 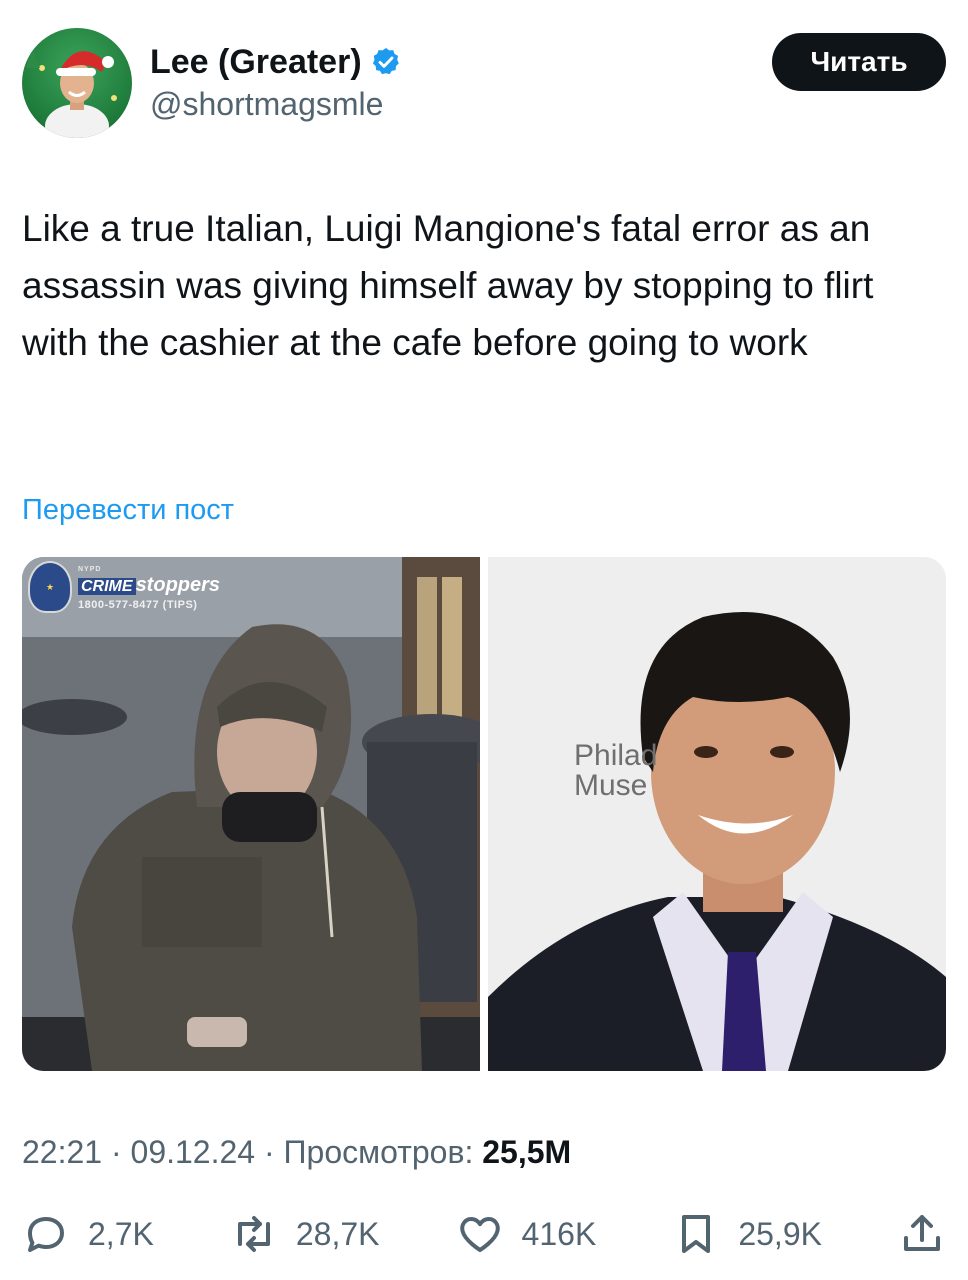 What do you see at coordinates (276, 104) in the screenshot?
I see `author-handle: @shortmagsmle` at bounding box center [276, 104].